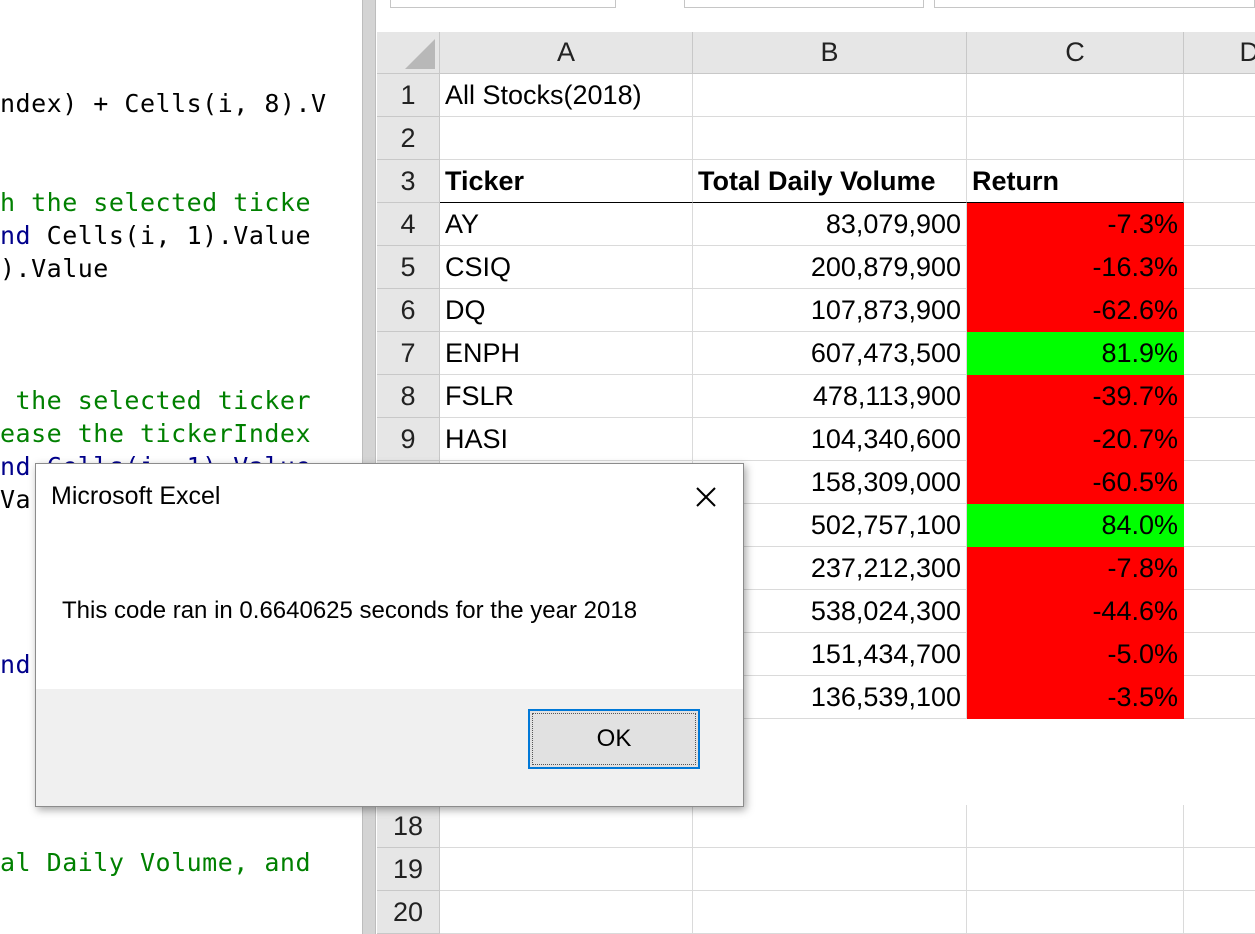  What do you see at coordinates (566, 396) in the screenshot?
I see `ticker-cell: FSLR` at bounding box center [566, 396].